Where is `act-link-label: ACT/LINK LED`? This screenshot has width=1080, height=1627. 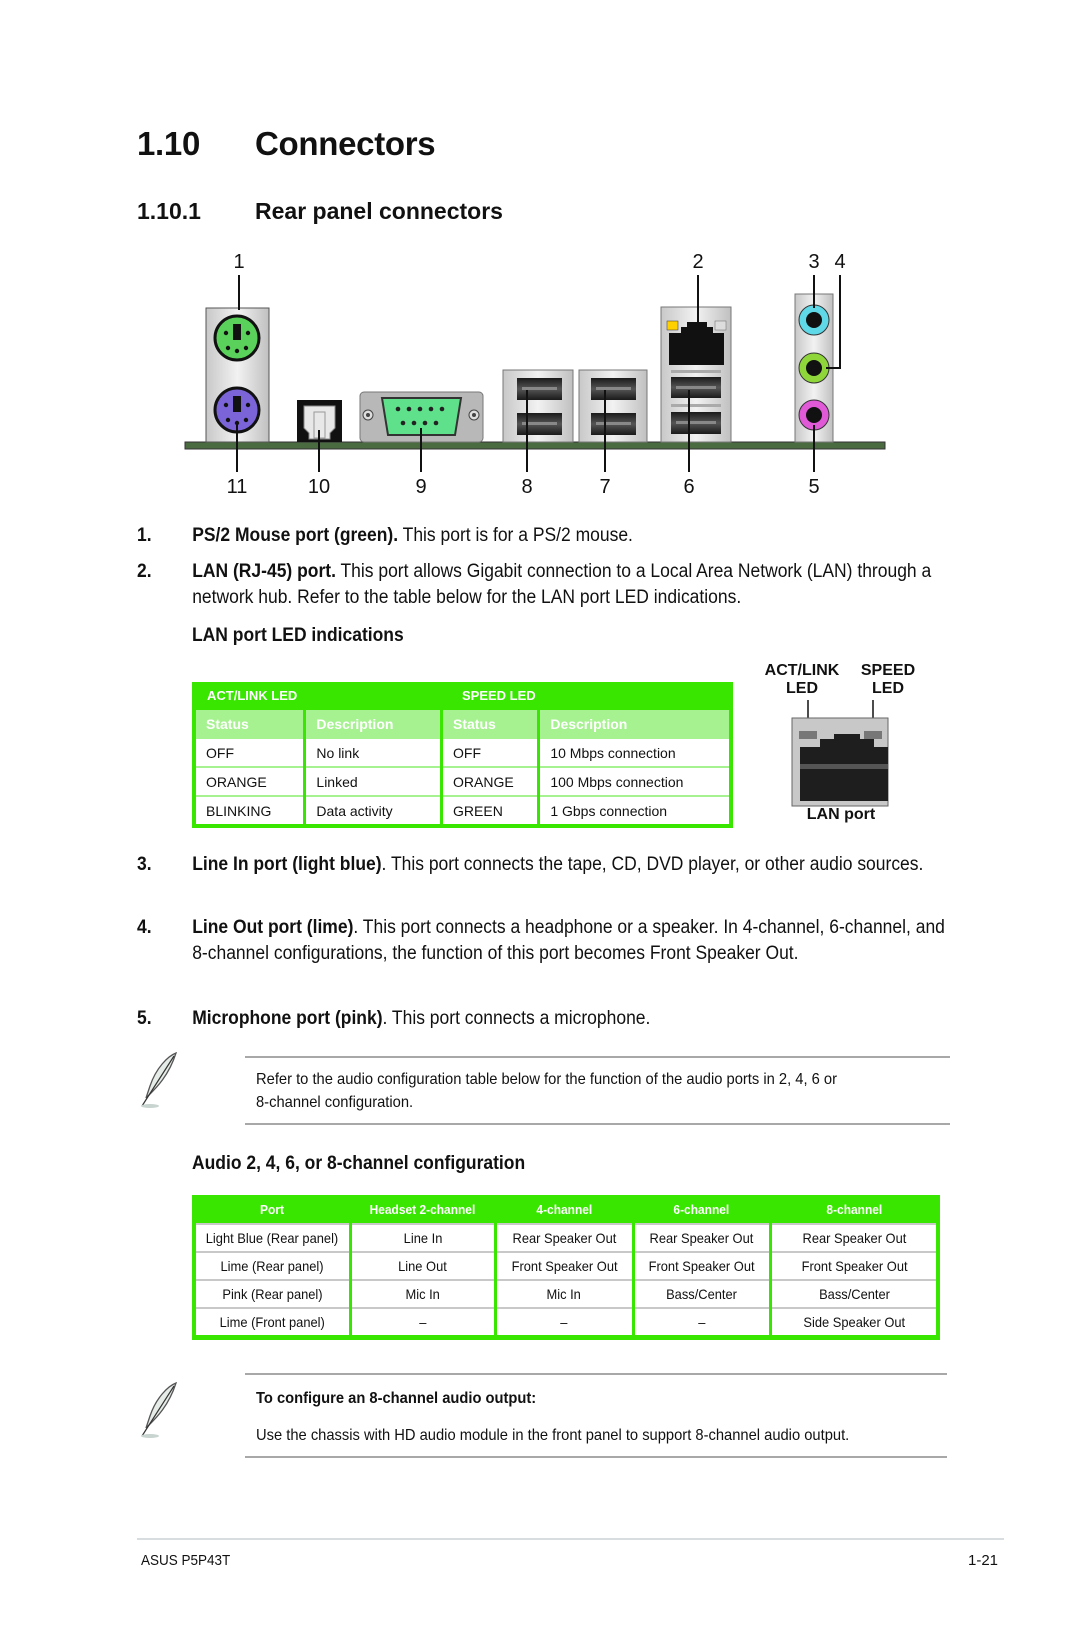
act-link-label: ACT/LINK LED is located at coordinates (802, 680).